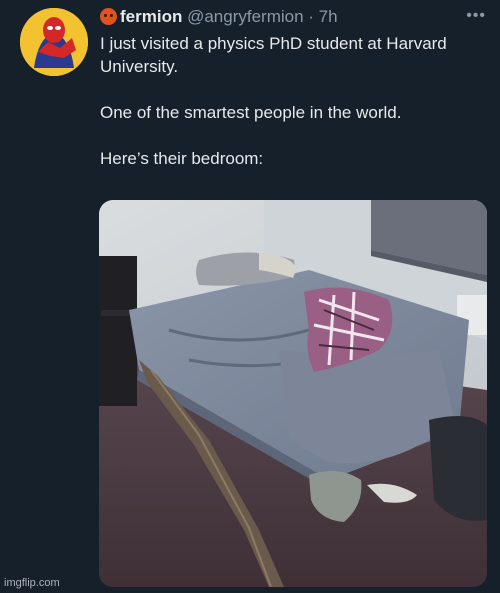  I want to click on watermark: imgflip.com, so click(32, 583).